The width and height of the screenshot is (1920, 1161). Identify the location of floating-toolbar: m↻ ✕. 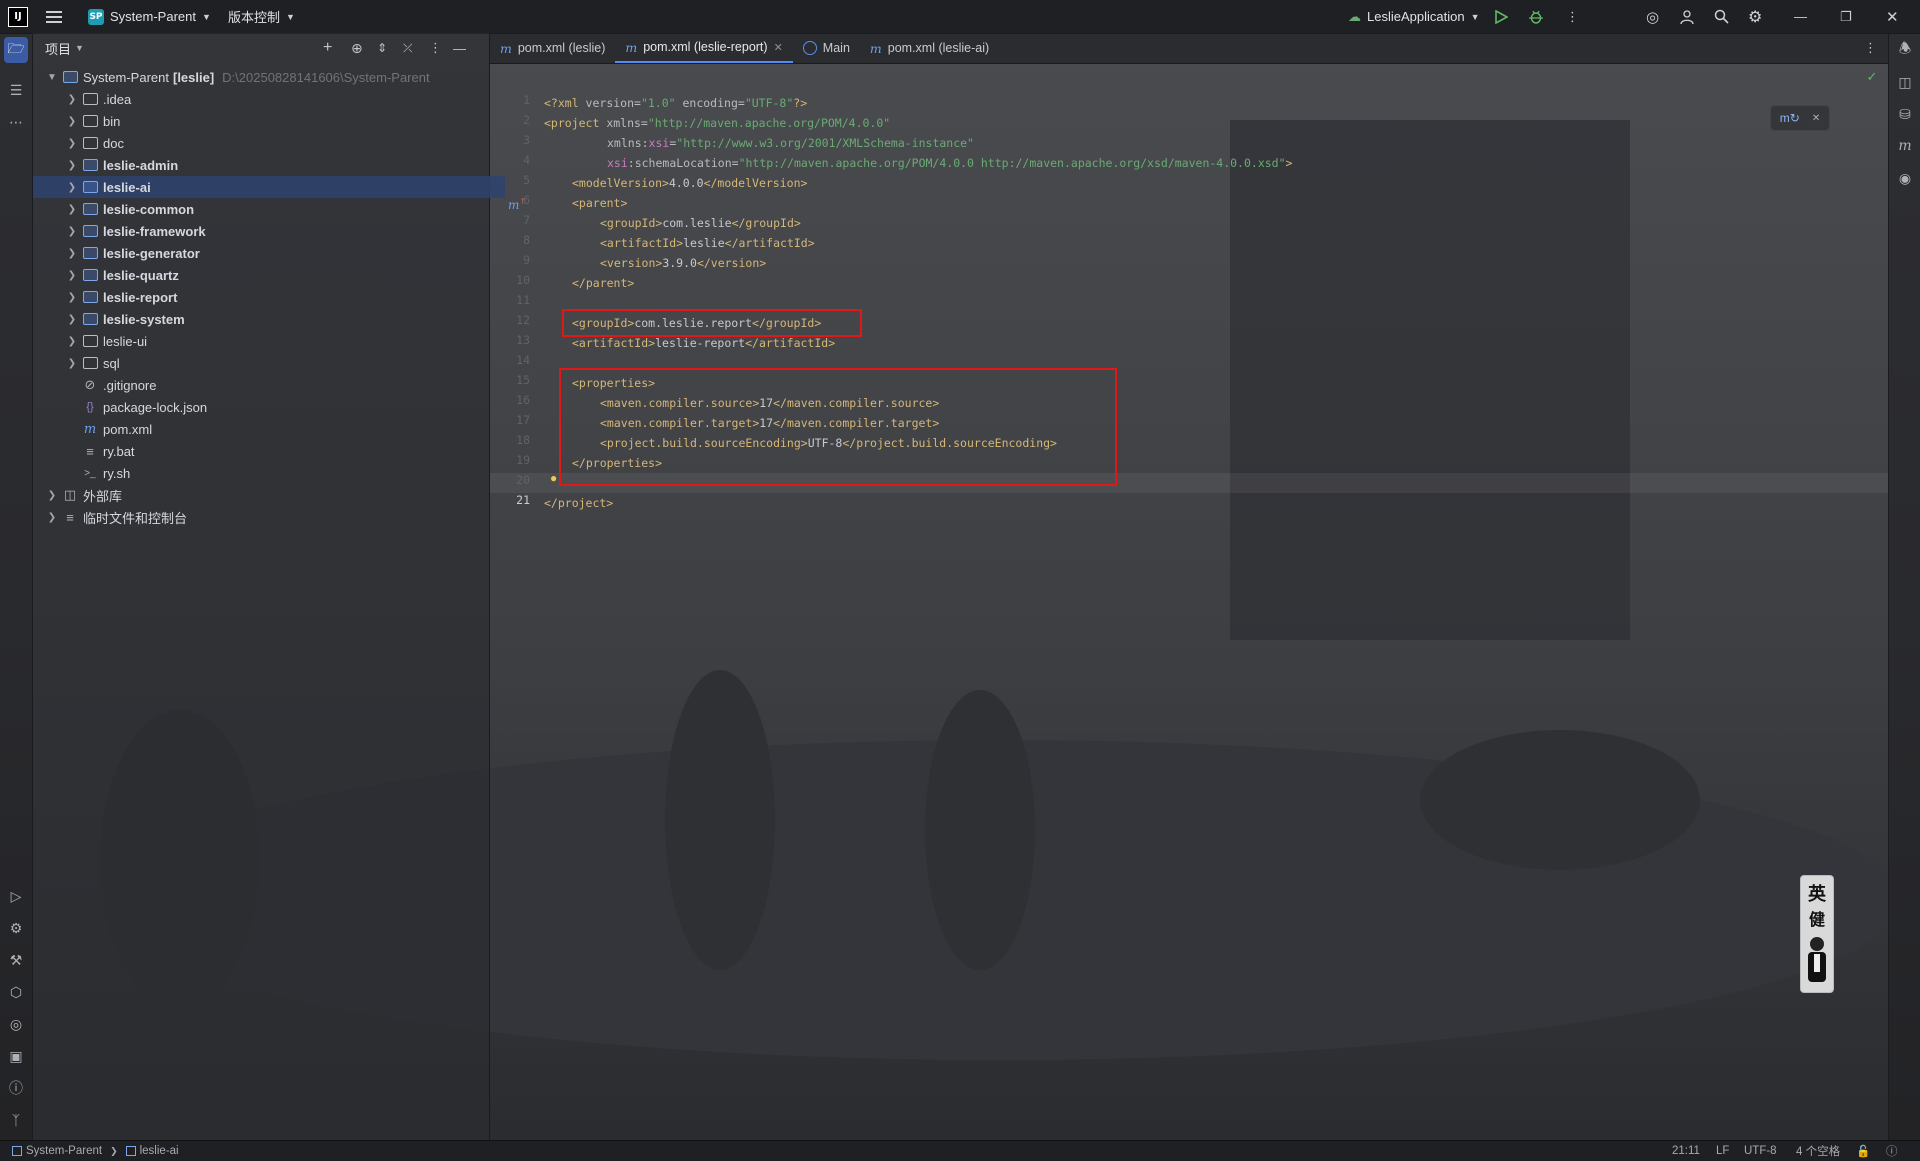
(1800, 118).